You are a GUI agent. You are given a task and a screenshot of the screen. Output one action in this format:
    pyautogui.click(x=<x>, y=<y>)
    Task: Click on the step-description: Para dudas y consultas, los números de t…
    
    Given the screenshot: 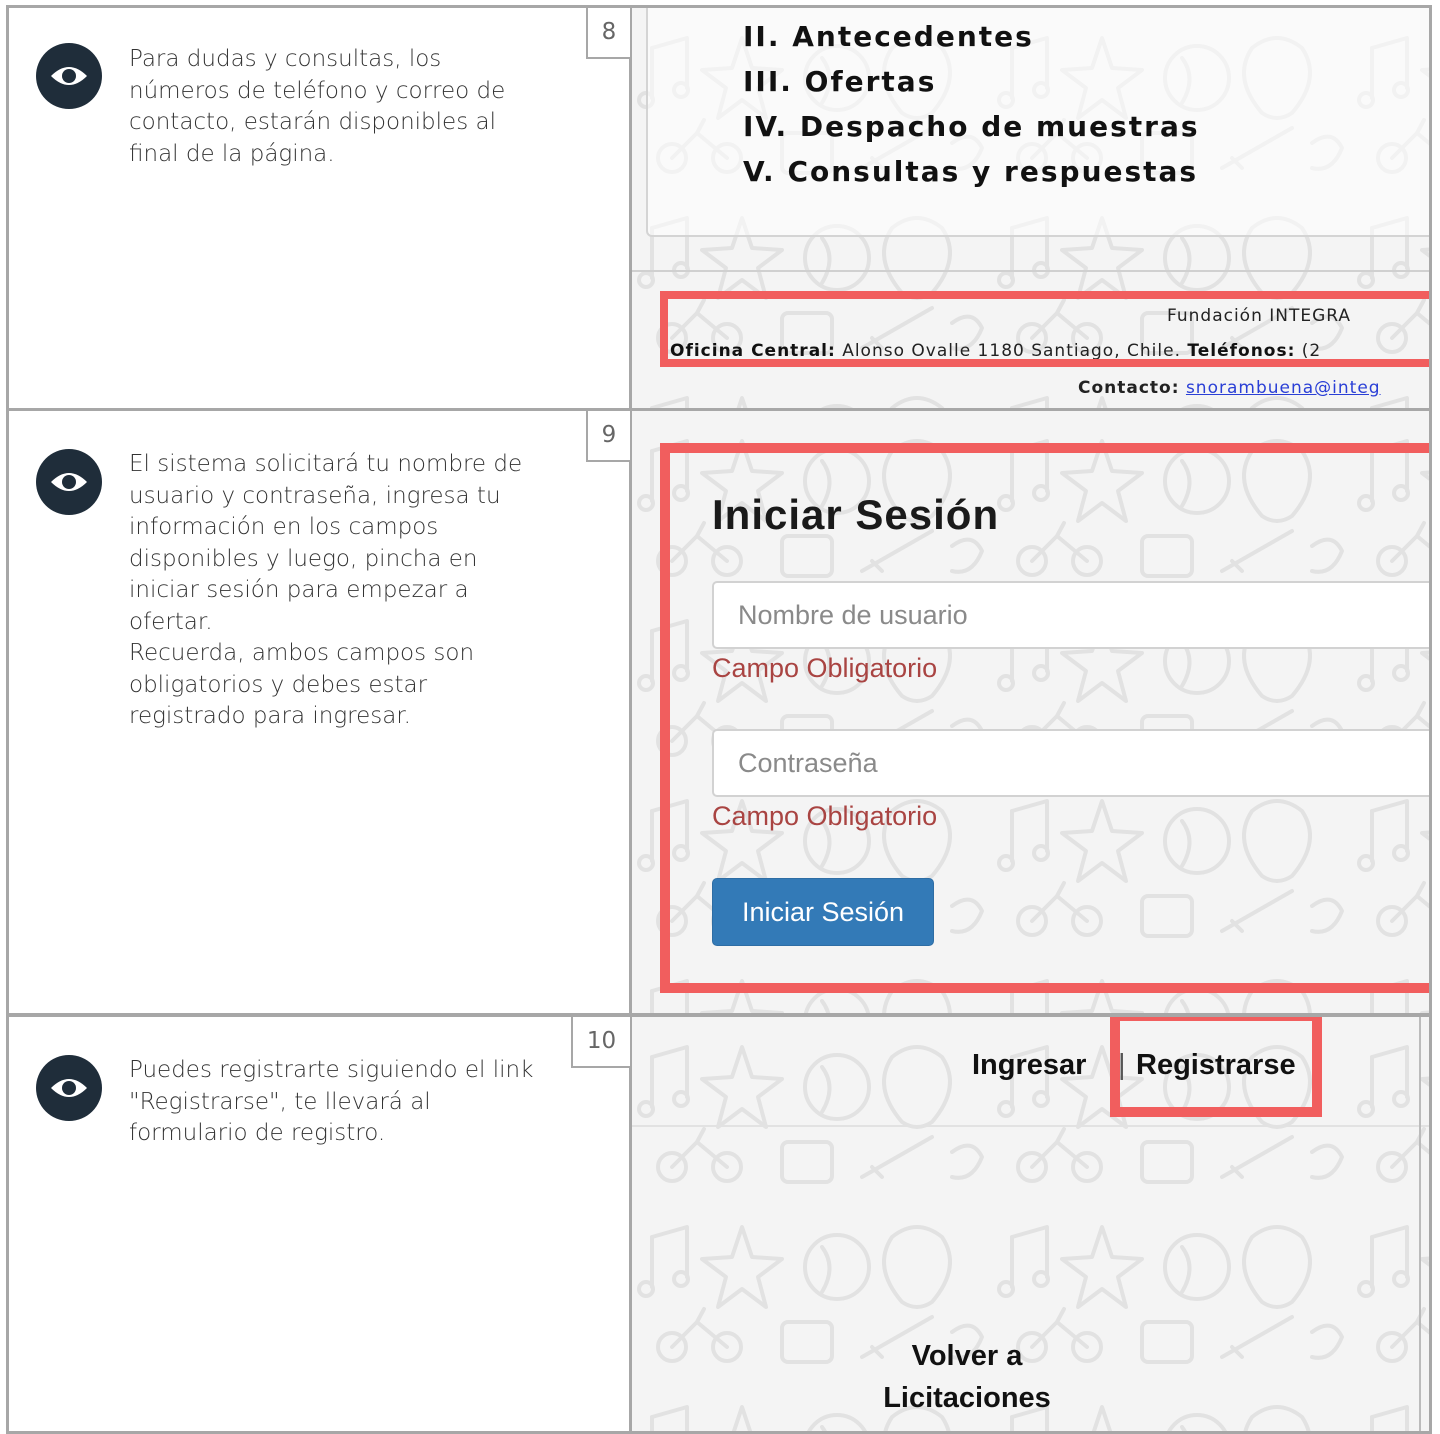 What is the action you would take?
    pyautogui.click(x=317, y=106)
    